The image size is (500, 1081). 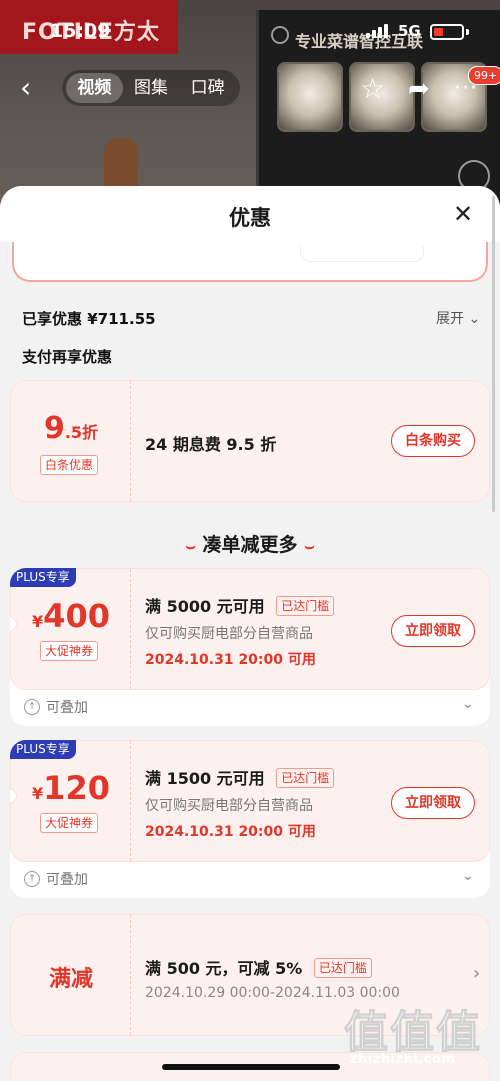 I want to click on message-count-badge: 99+, so click(x=484, y=75).